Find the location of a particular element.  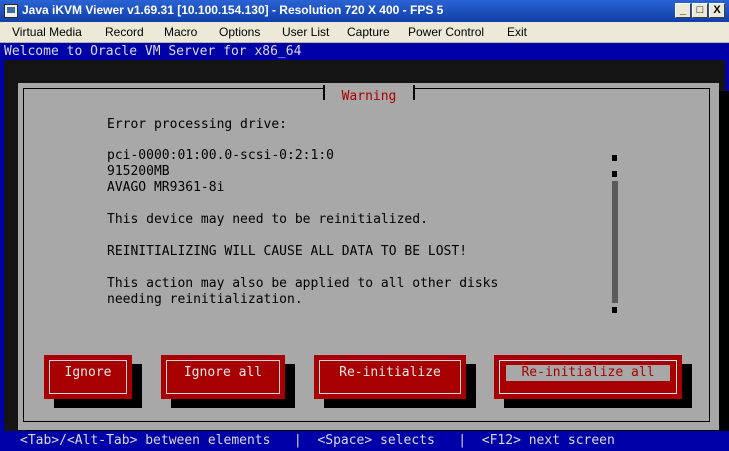

message-line: AVAGO MR9361-8i is located at coordinates (166, 187).